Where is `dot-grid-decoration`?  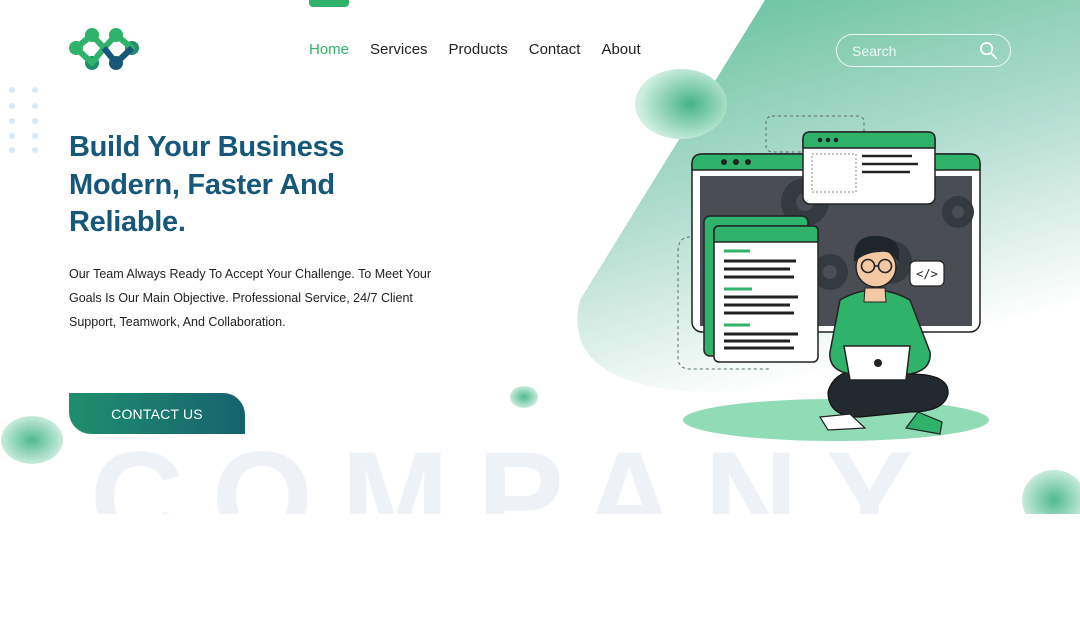
dot-grid-decoration is located at coordinates (23, 120).